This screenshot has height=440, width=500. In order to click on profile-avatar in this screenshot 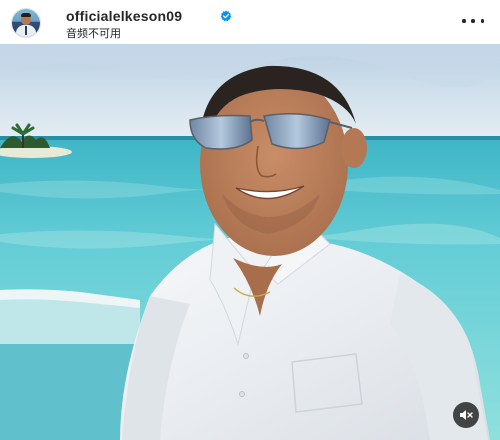, I will do `click(26, 23)`.